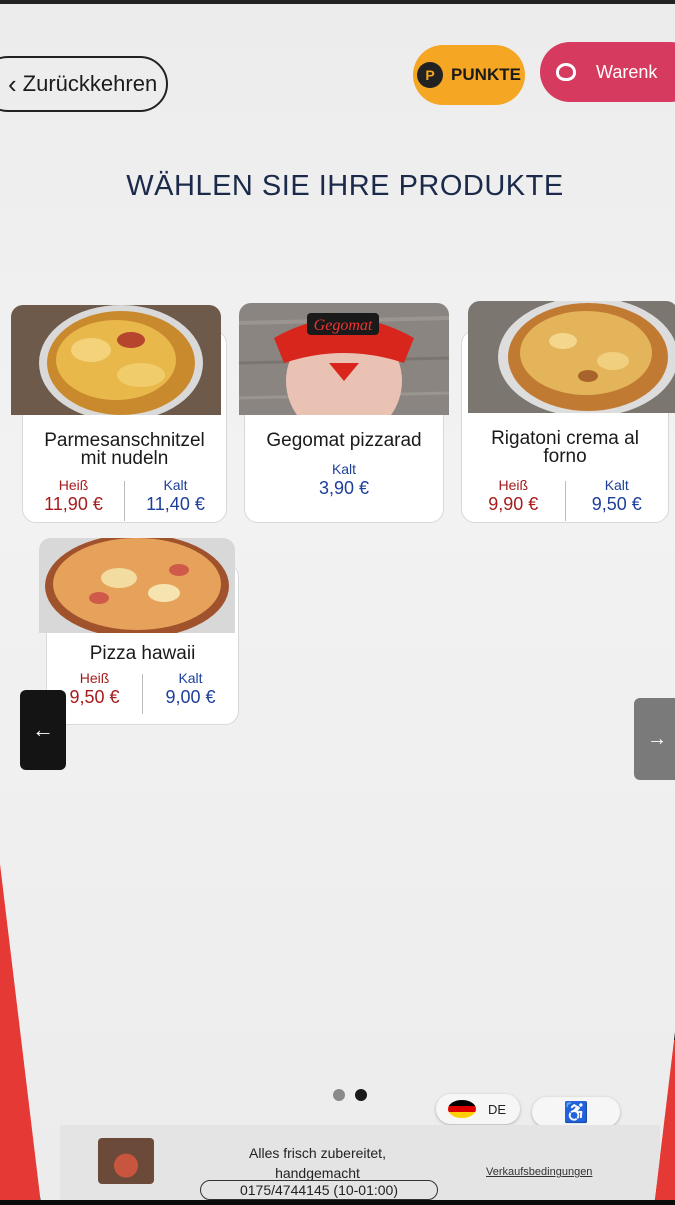 The height and width of the screenshot is (1205, 675). I want to click on arrow-left-icon: ←, so click(43, 729).